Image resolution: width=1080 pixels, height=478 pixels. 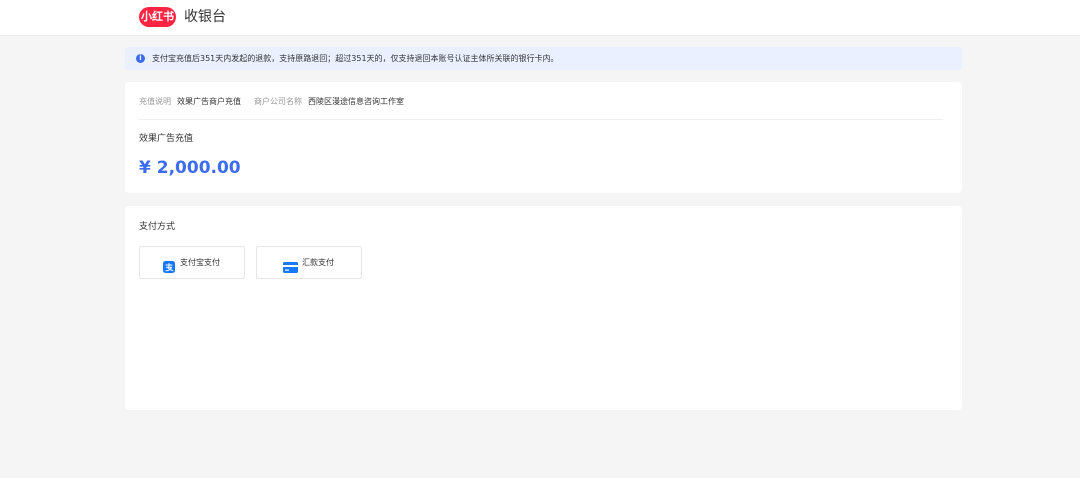 What do you see at coordinates (540, 18) in the screenshot?
I see `top-bar: 小红书 收银台` at bounding box center [540, 18].